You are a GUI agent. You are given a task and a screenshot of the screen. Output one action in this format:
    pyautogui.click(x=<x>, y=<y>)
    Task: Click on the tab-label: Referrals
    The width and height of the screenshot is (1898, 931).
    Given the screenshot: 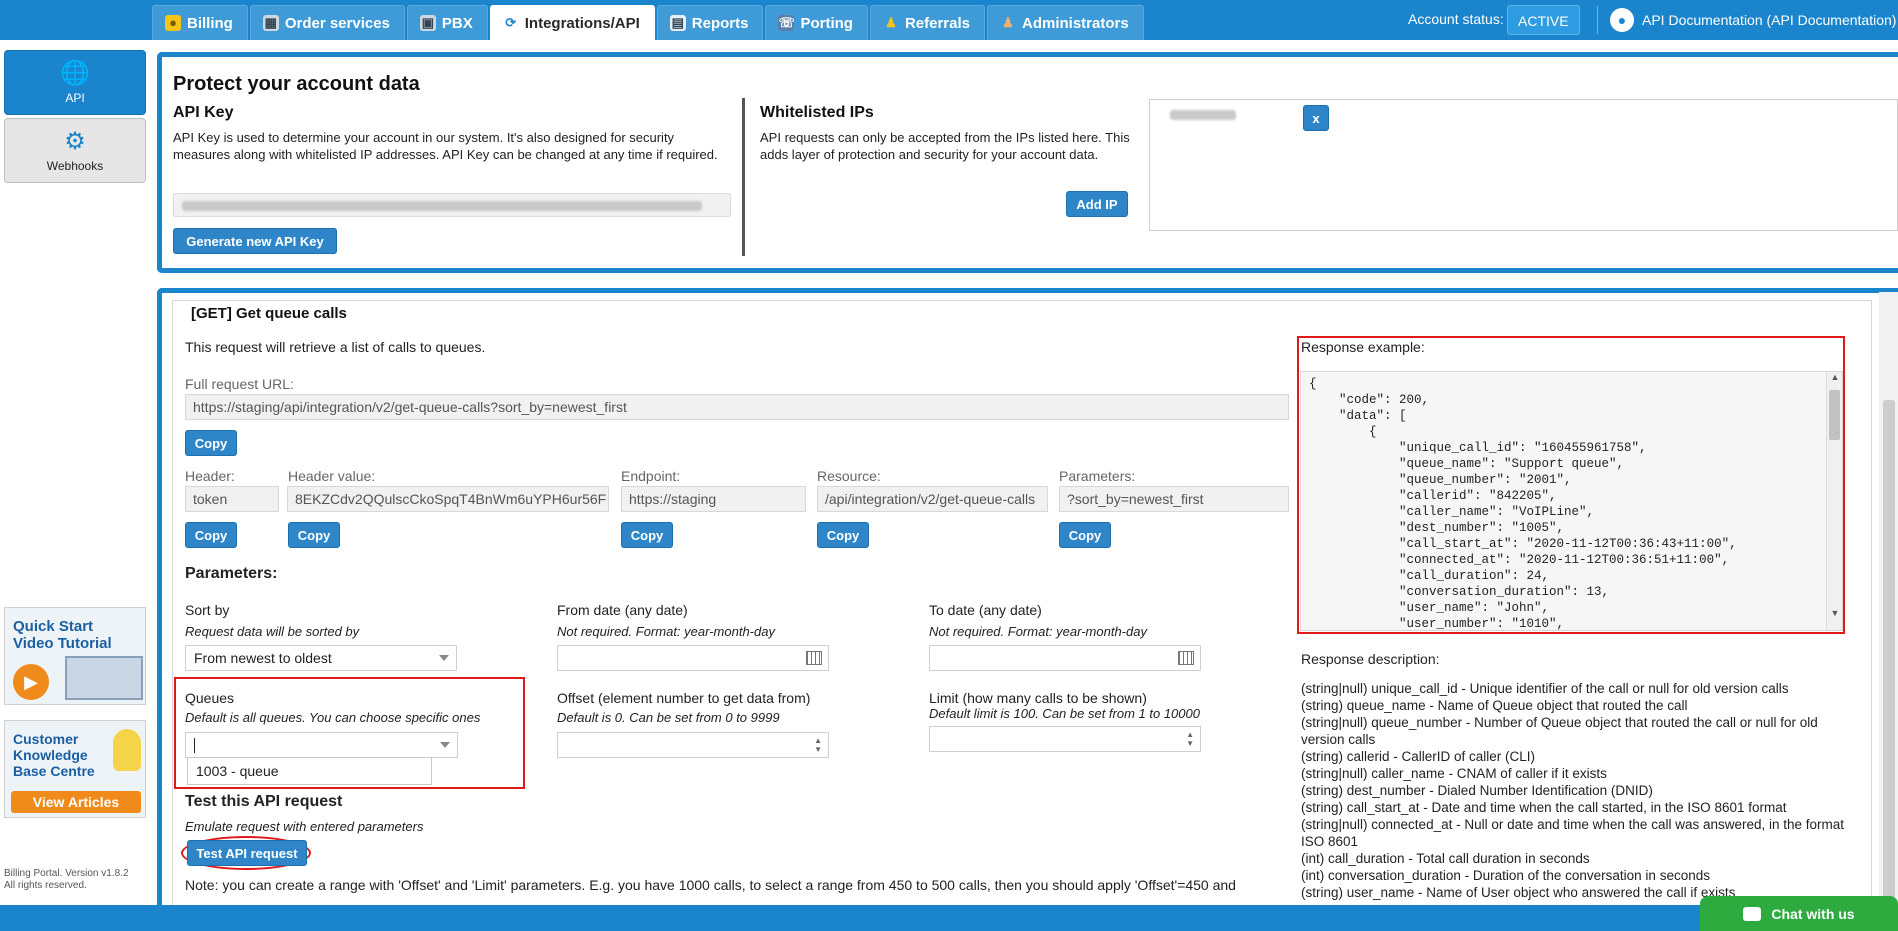 What is the action you would take?
    pyautogui.click(x=937, y=23)
    